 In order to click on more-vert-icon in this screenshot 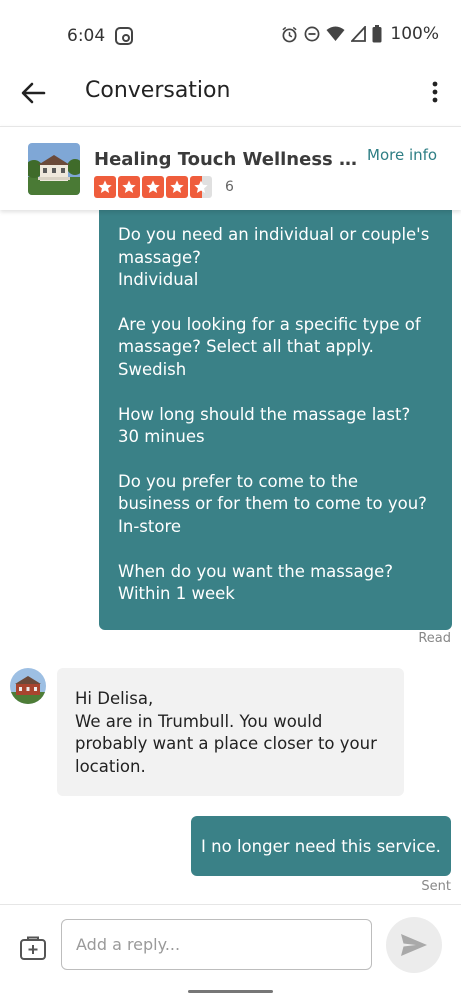, I will do `click(435, 92)`.